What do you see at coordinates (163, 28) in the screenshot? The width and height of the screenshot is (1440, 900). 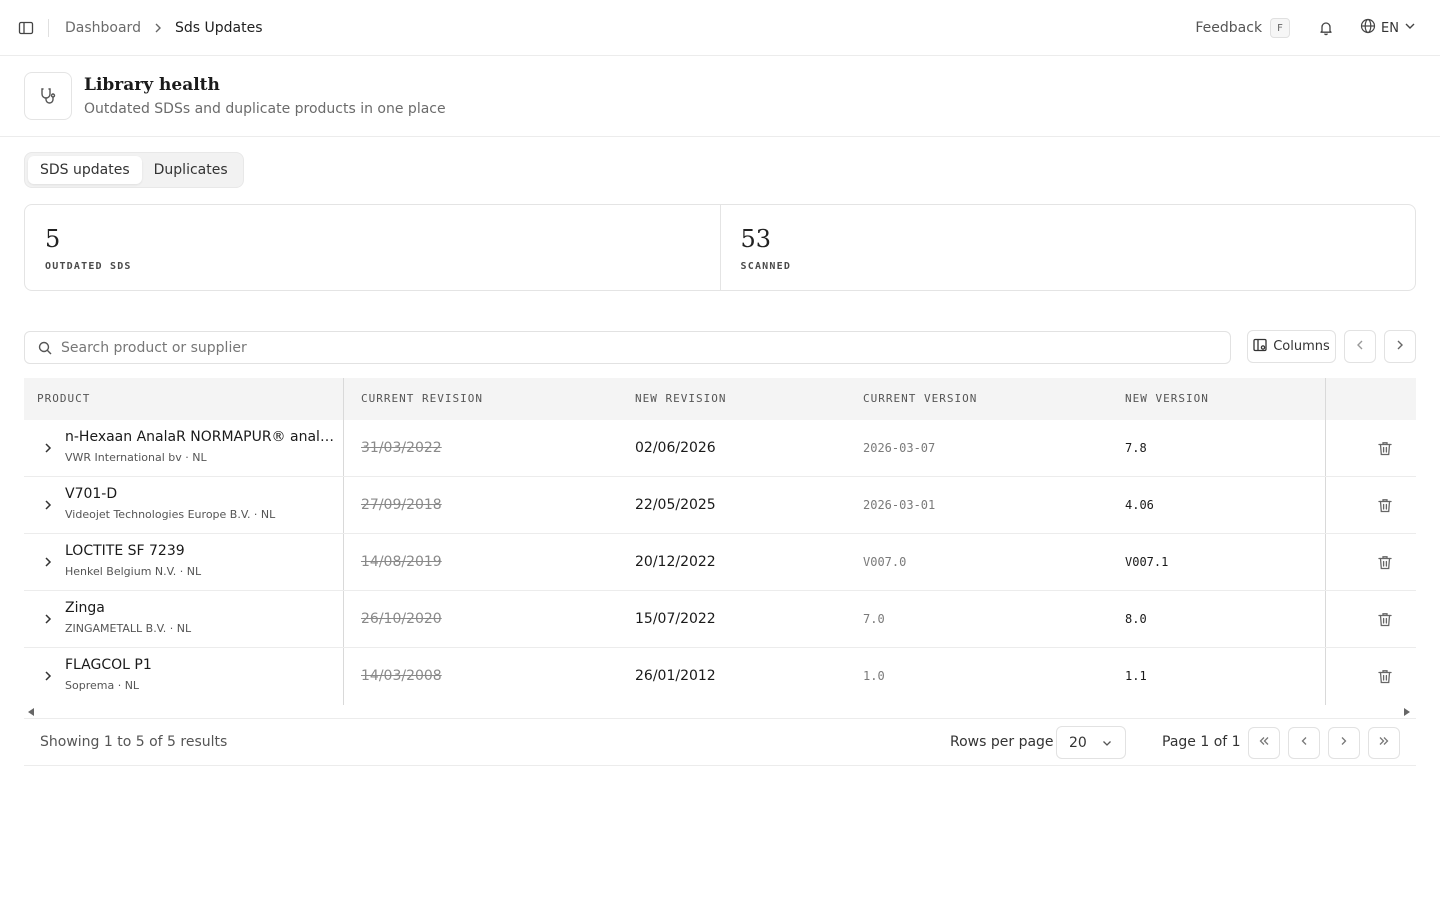 I see `breadcrumb: Dashboard Sds Updates` at bounding box center [163, 28].